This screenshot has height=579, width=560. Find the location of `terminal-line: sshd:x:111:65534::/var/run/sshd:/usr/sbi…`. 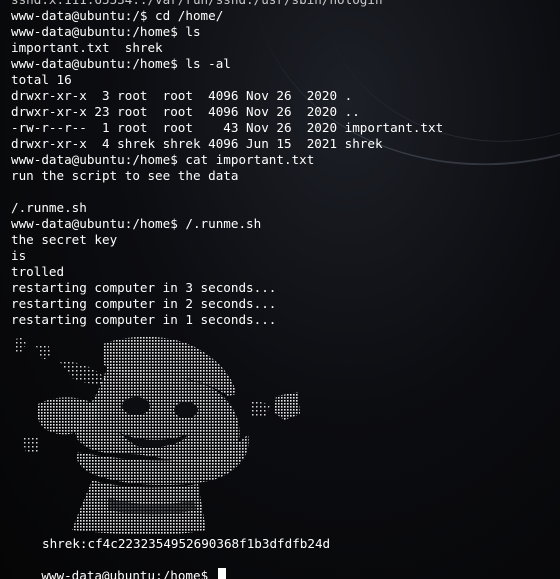

terminal-line: sshd:x:111:65534::/var/run/sshd:/usr/sbi… is located at coordinates (227, 4).